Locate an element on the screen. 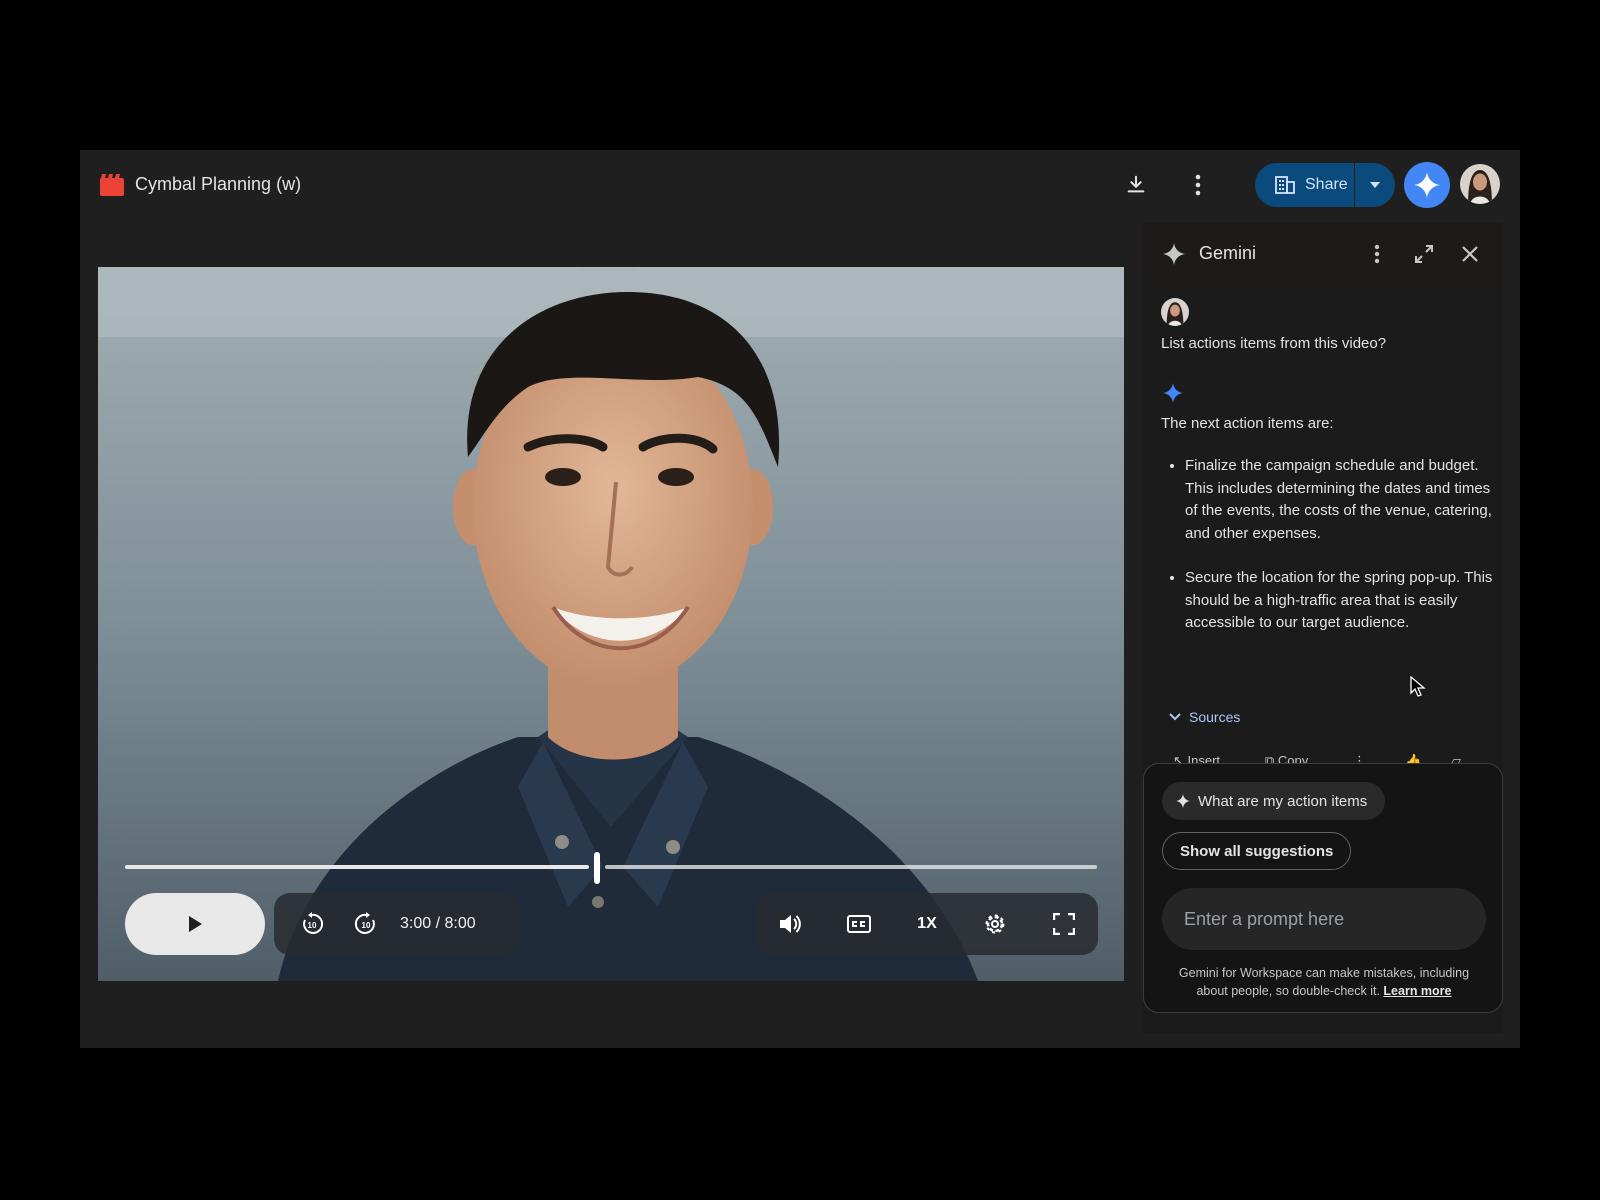 Image resolution: width=1600 pixels, height=1200 pixels. share-button: Share is located at coordinates (1305, 185).